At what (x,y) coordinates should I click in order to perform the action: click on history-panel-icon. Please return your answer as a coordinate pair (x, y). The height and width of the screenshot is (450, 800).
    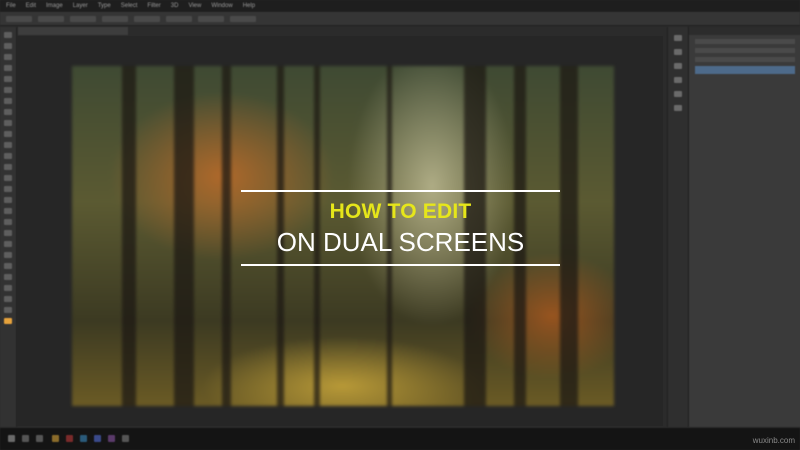
    Looking at the image, I should click on (678, 38).